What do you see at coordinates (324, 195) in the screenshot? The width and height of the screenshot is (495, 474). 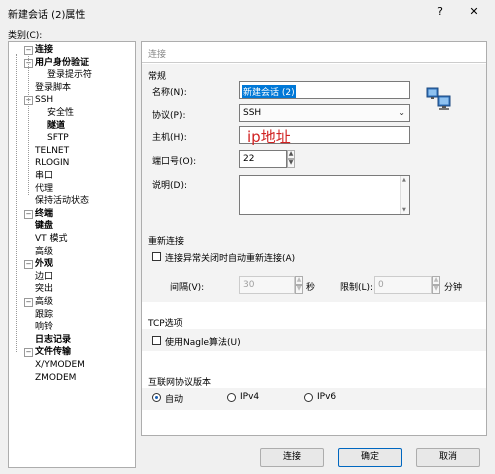 I see `description-field: ▲ ▼` at bounding box center [324, 195].